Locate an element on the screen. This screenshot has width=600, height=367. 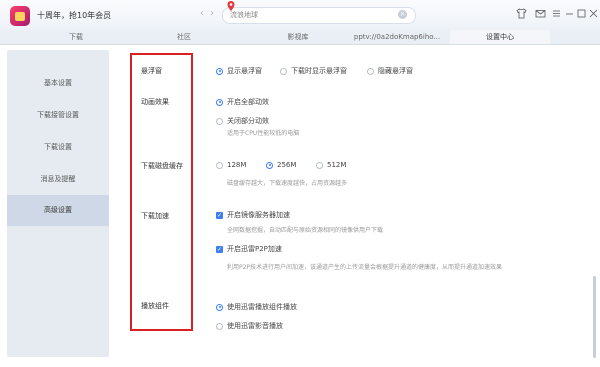
float-hide-radio: 隐藏悬浮窗 is located at coordinates (390, 71).